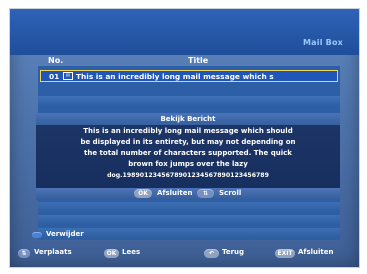  I want to click on dialog-footer: OK Afsluiten ⇅ Scroll, so click(188, 194).